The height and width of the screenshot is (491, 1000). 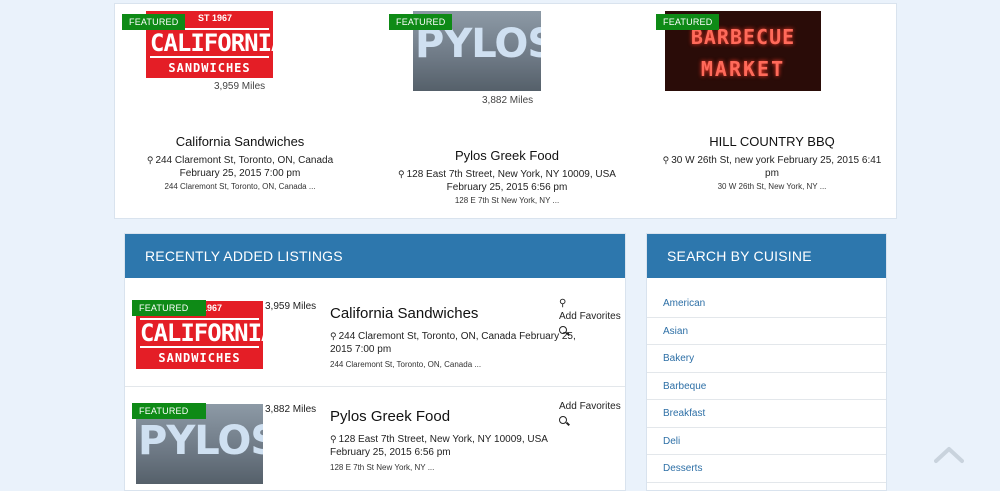 I want to click on cuisine-link-deli: Deli, so click(x=766, y=441).